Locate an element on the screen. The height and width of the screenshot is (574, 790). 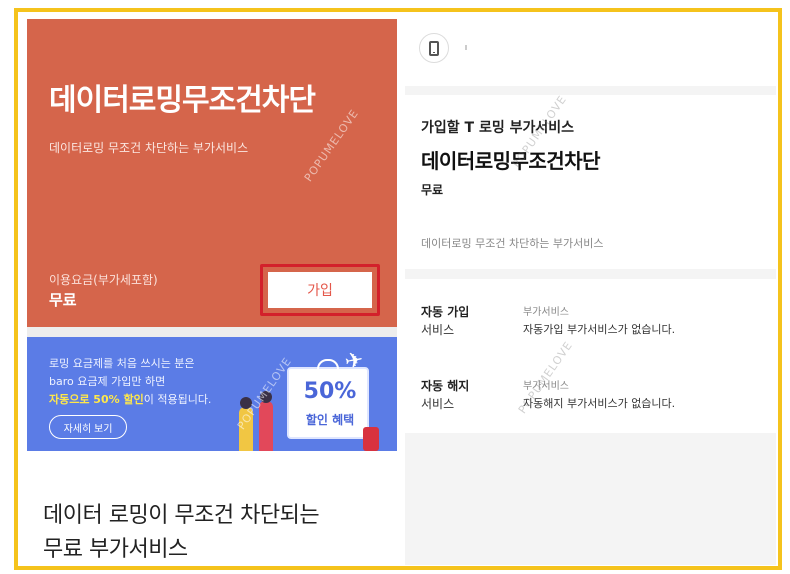
banner-line-3-rest: 이 적용됩니다. is located at coordinates (177, 399).